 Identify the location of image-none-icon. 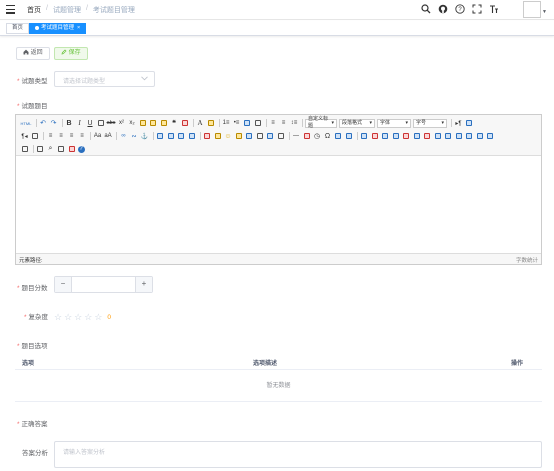
(160, 136).